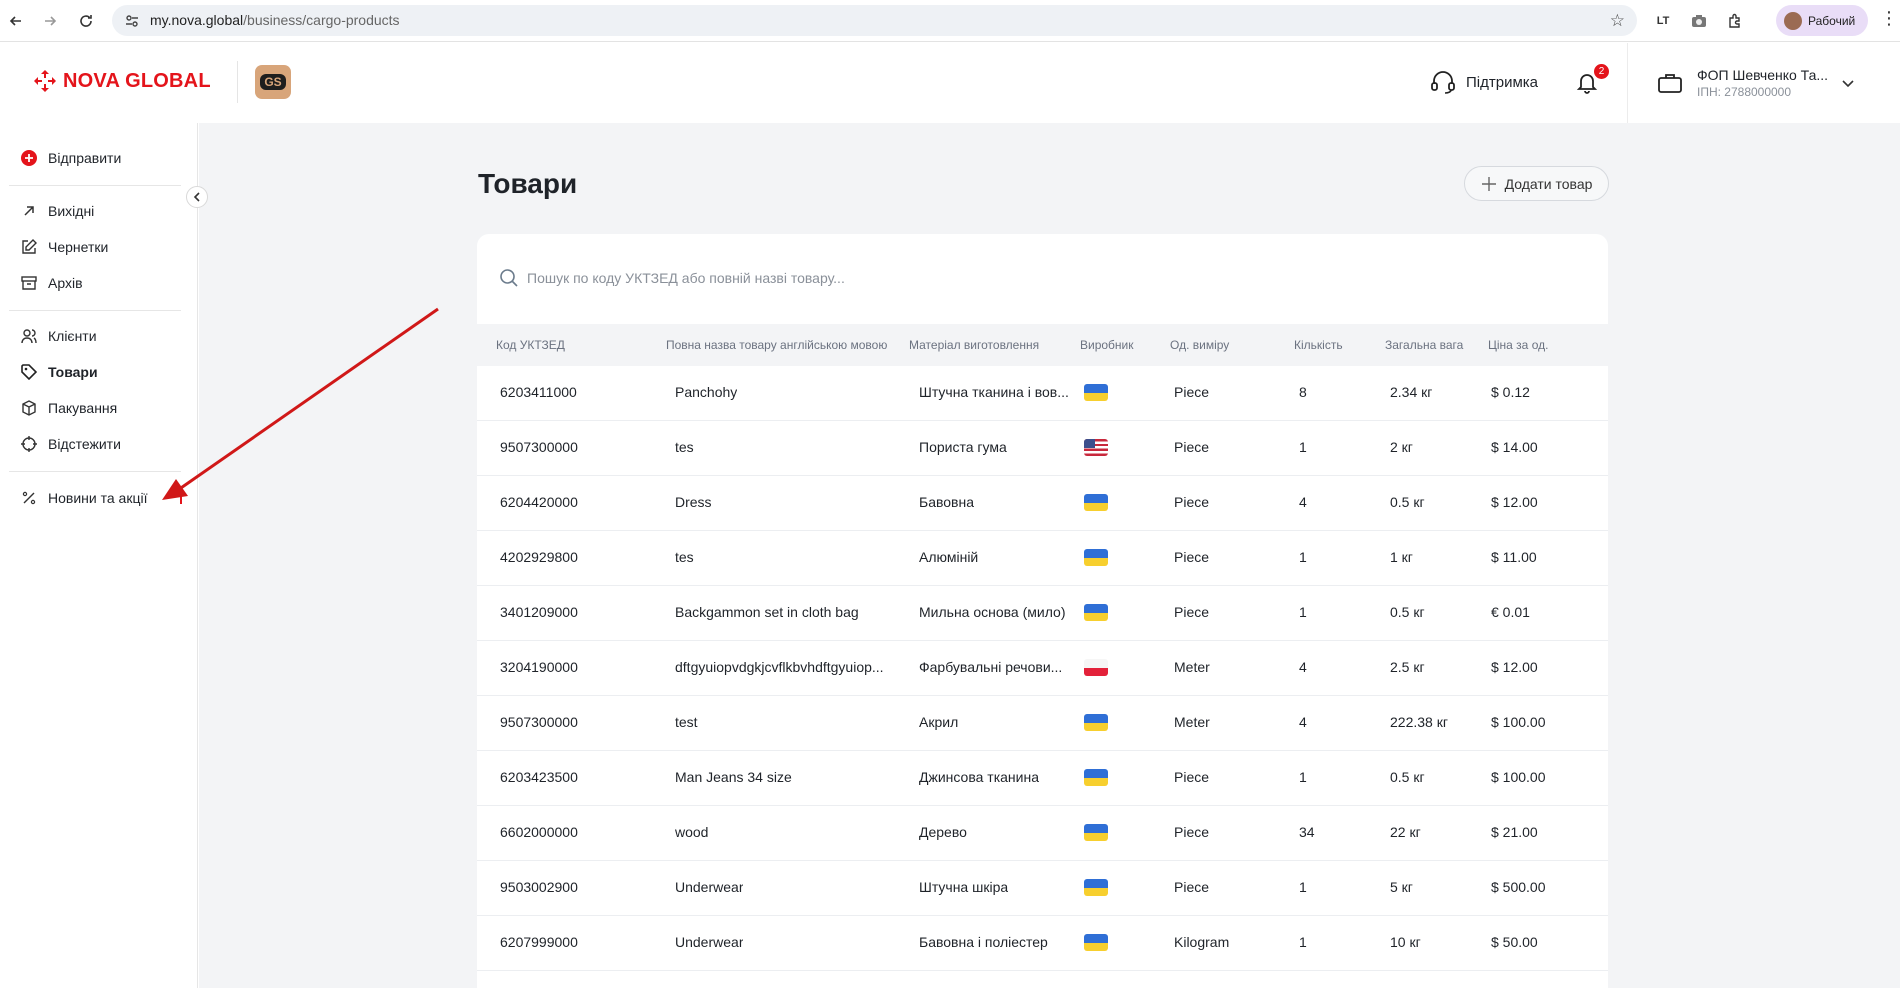  Describe the element at coordinates (50, 21) in the screenshot. I see `forward-icon` at that location.